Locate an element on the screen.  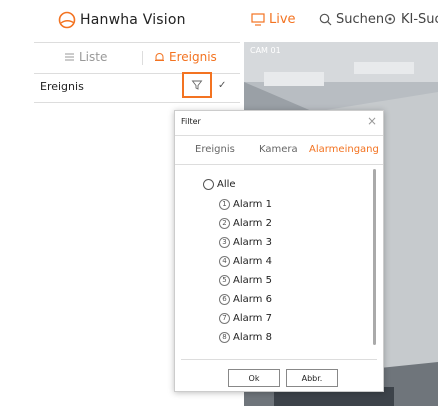
top-bar: Hanwha Vision Live Suchen KI-Suc is located at coordinates (230, 21).